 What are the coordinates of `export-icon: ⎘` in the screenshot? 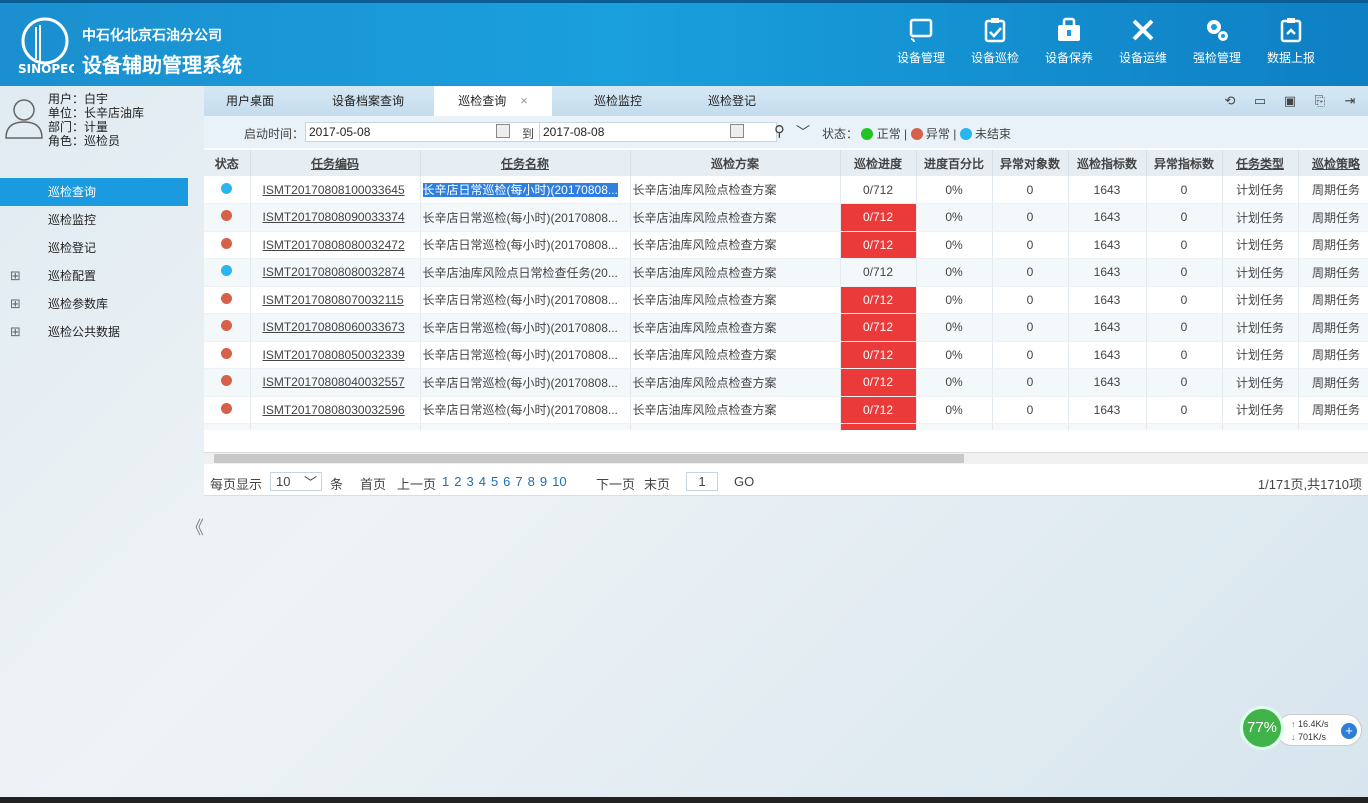 It's located at (1320, 101).